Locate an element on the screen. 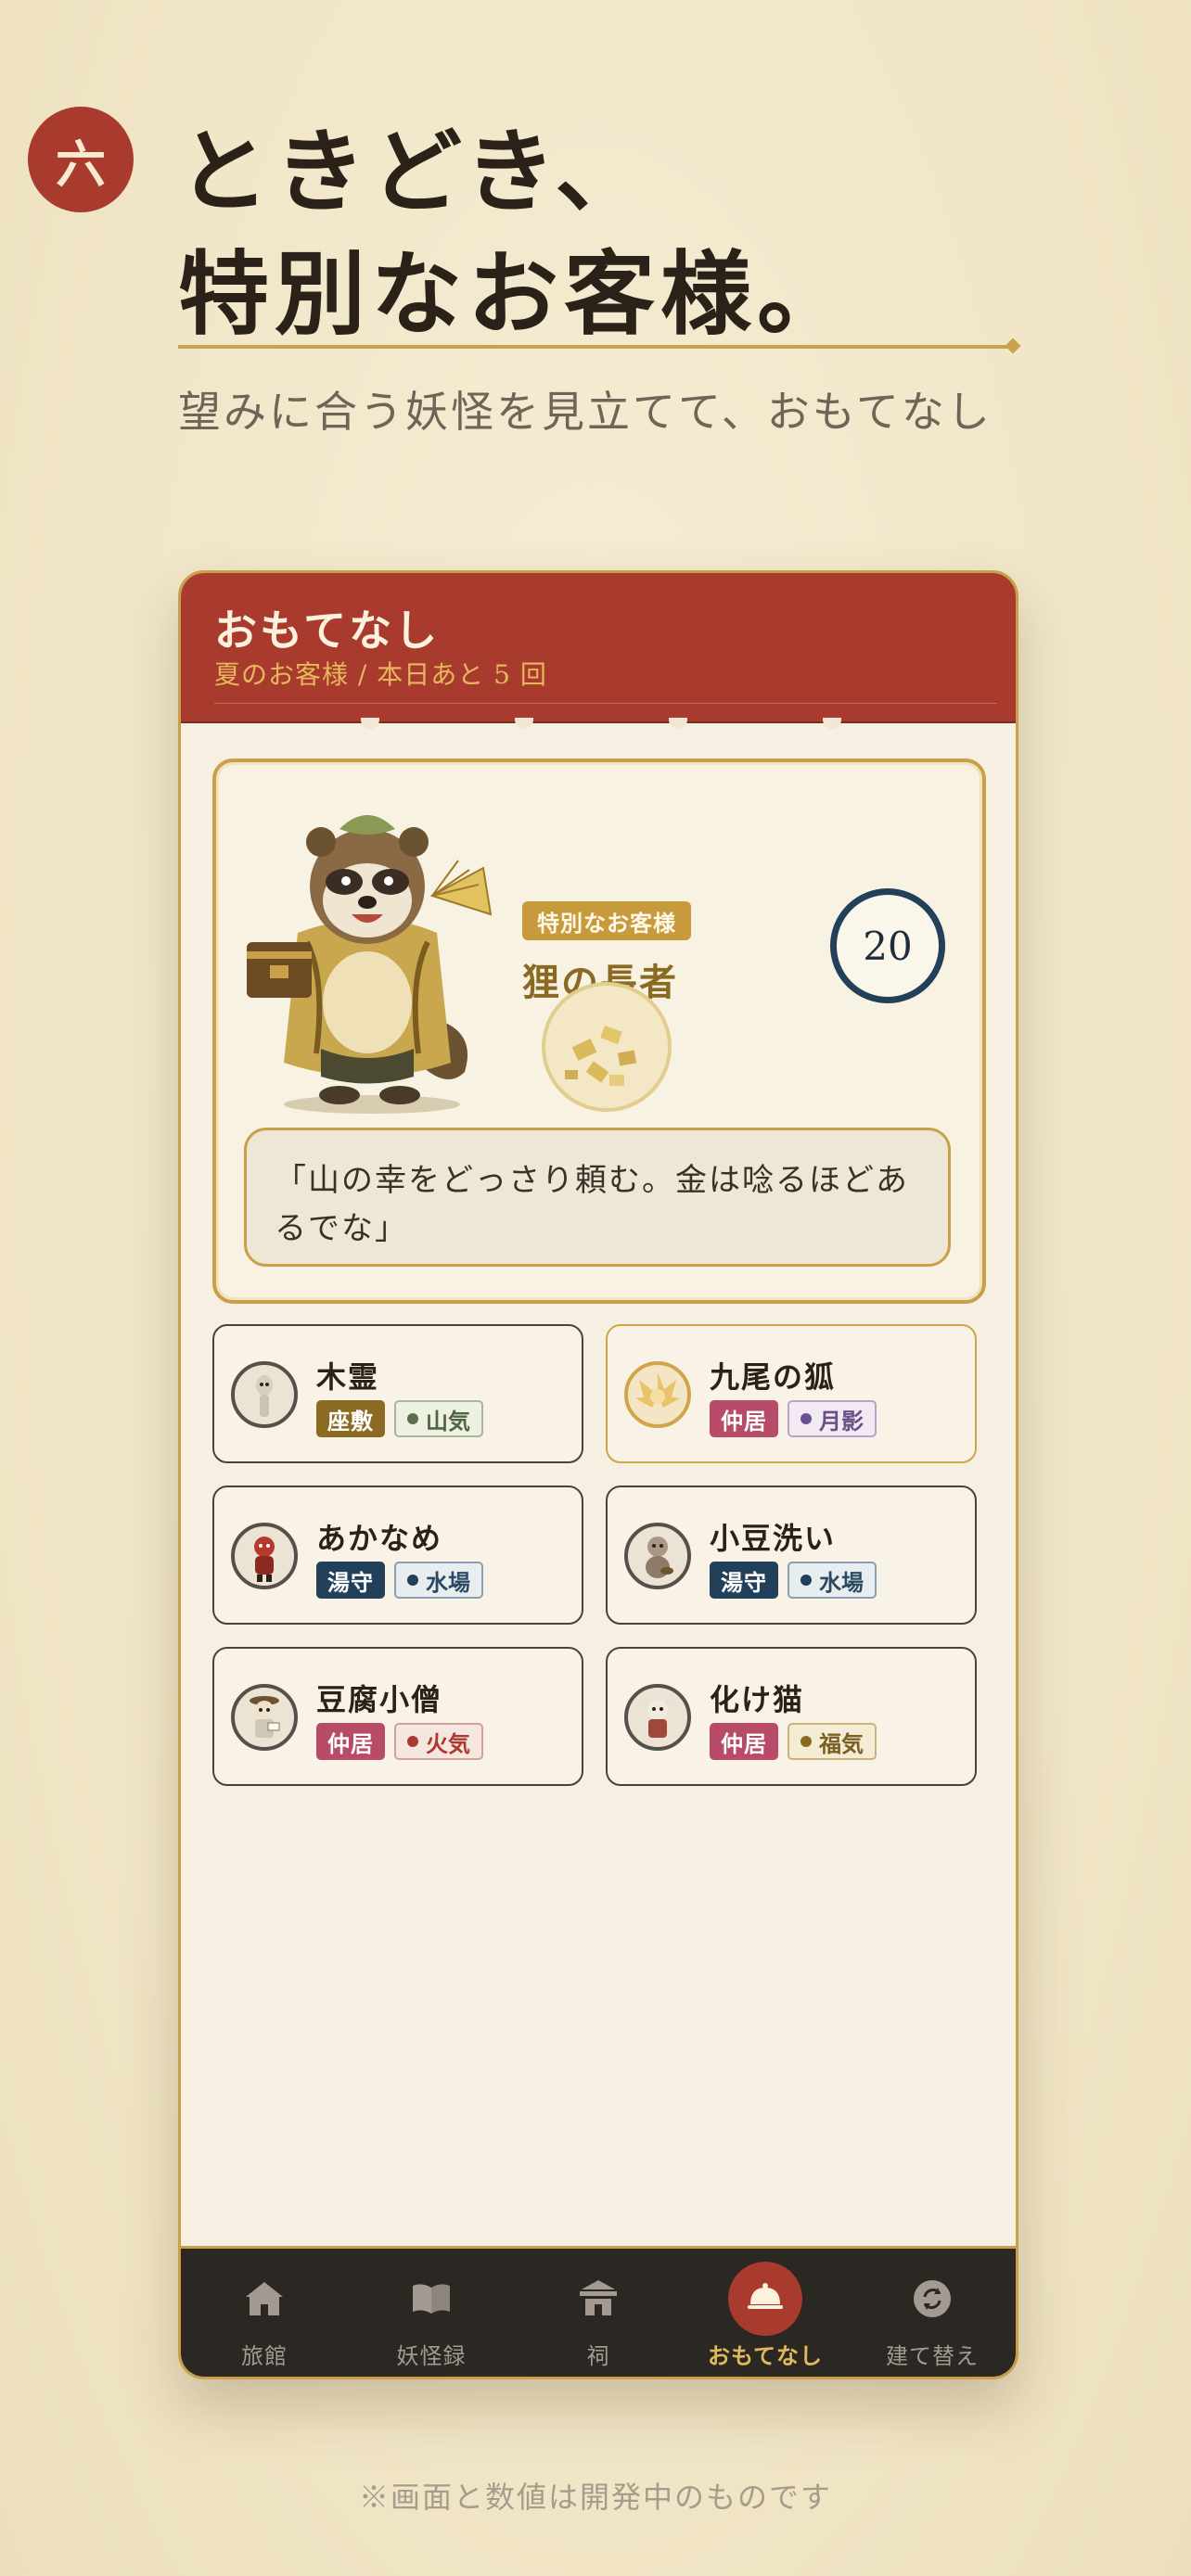  element-badge: 山気 is located at coordinates (438, 1418).